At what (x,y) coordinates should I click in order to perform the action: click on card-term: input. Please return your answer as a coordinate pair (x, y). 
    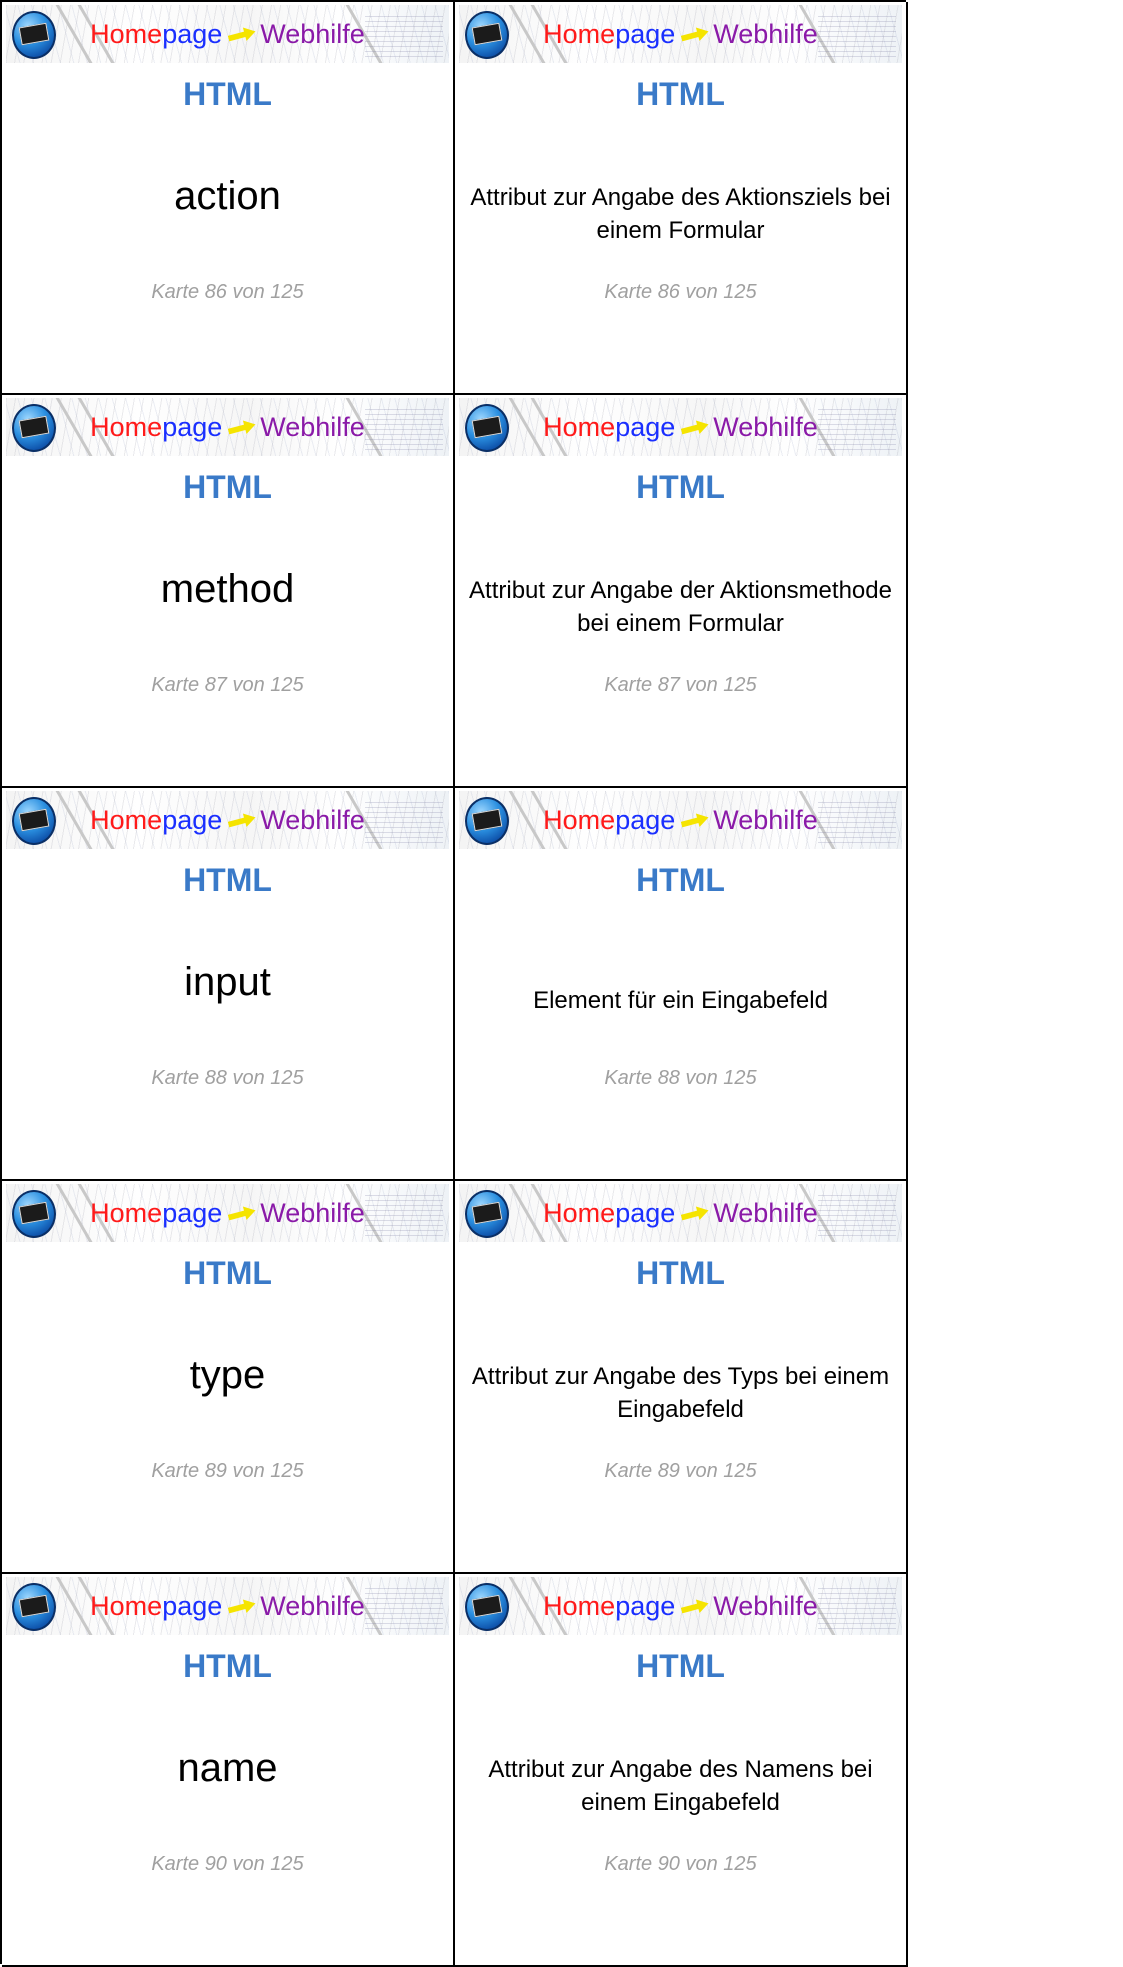
    Looking at the image, I should click on (227, 982).